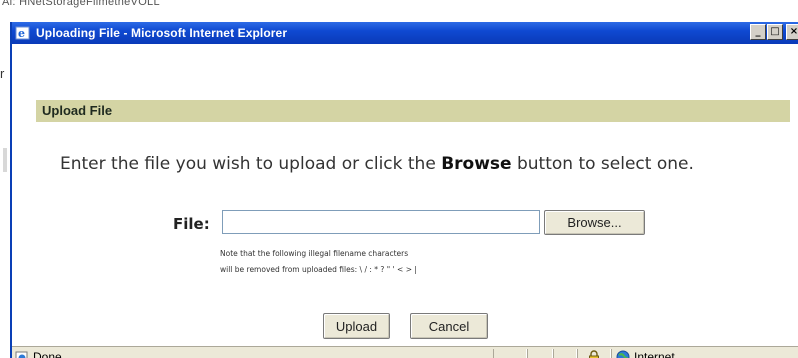 The image size is (798, 358). What do you see at coordinates (22, 354) in the screenshot?
I see `ie-page-icon` at bounding box center [22, 354].